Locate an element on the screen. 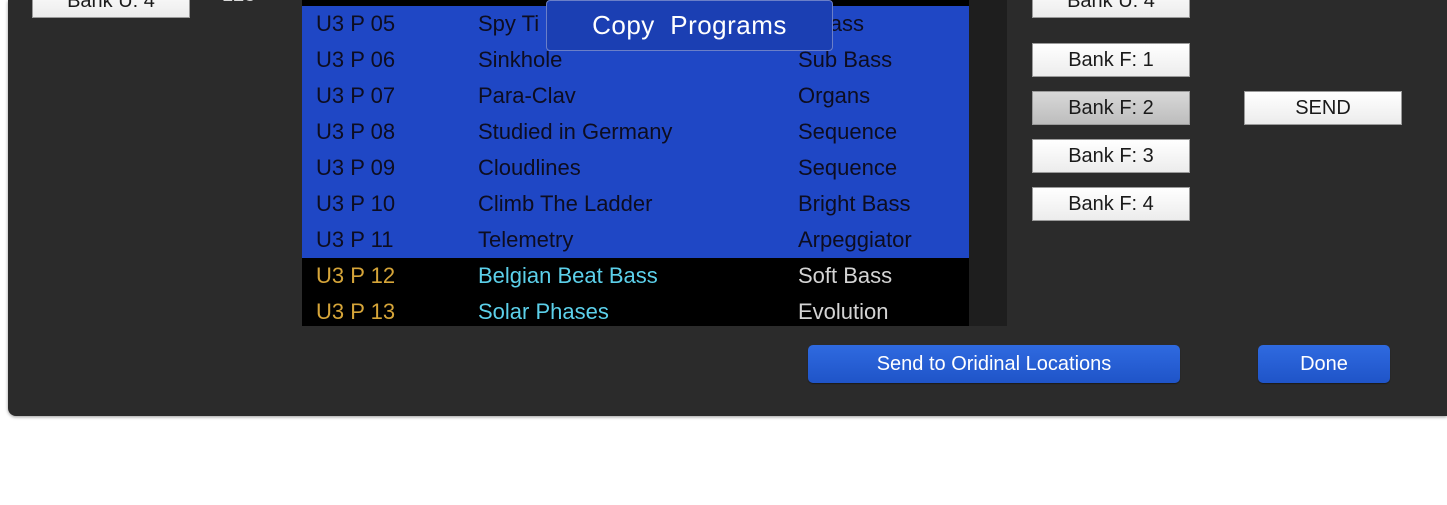 The height and width of the screenshot is (505, 1447). program-count: 128 is located at coordinates (238, 3).